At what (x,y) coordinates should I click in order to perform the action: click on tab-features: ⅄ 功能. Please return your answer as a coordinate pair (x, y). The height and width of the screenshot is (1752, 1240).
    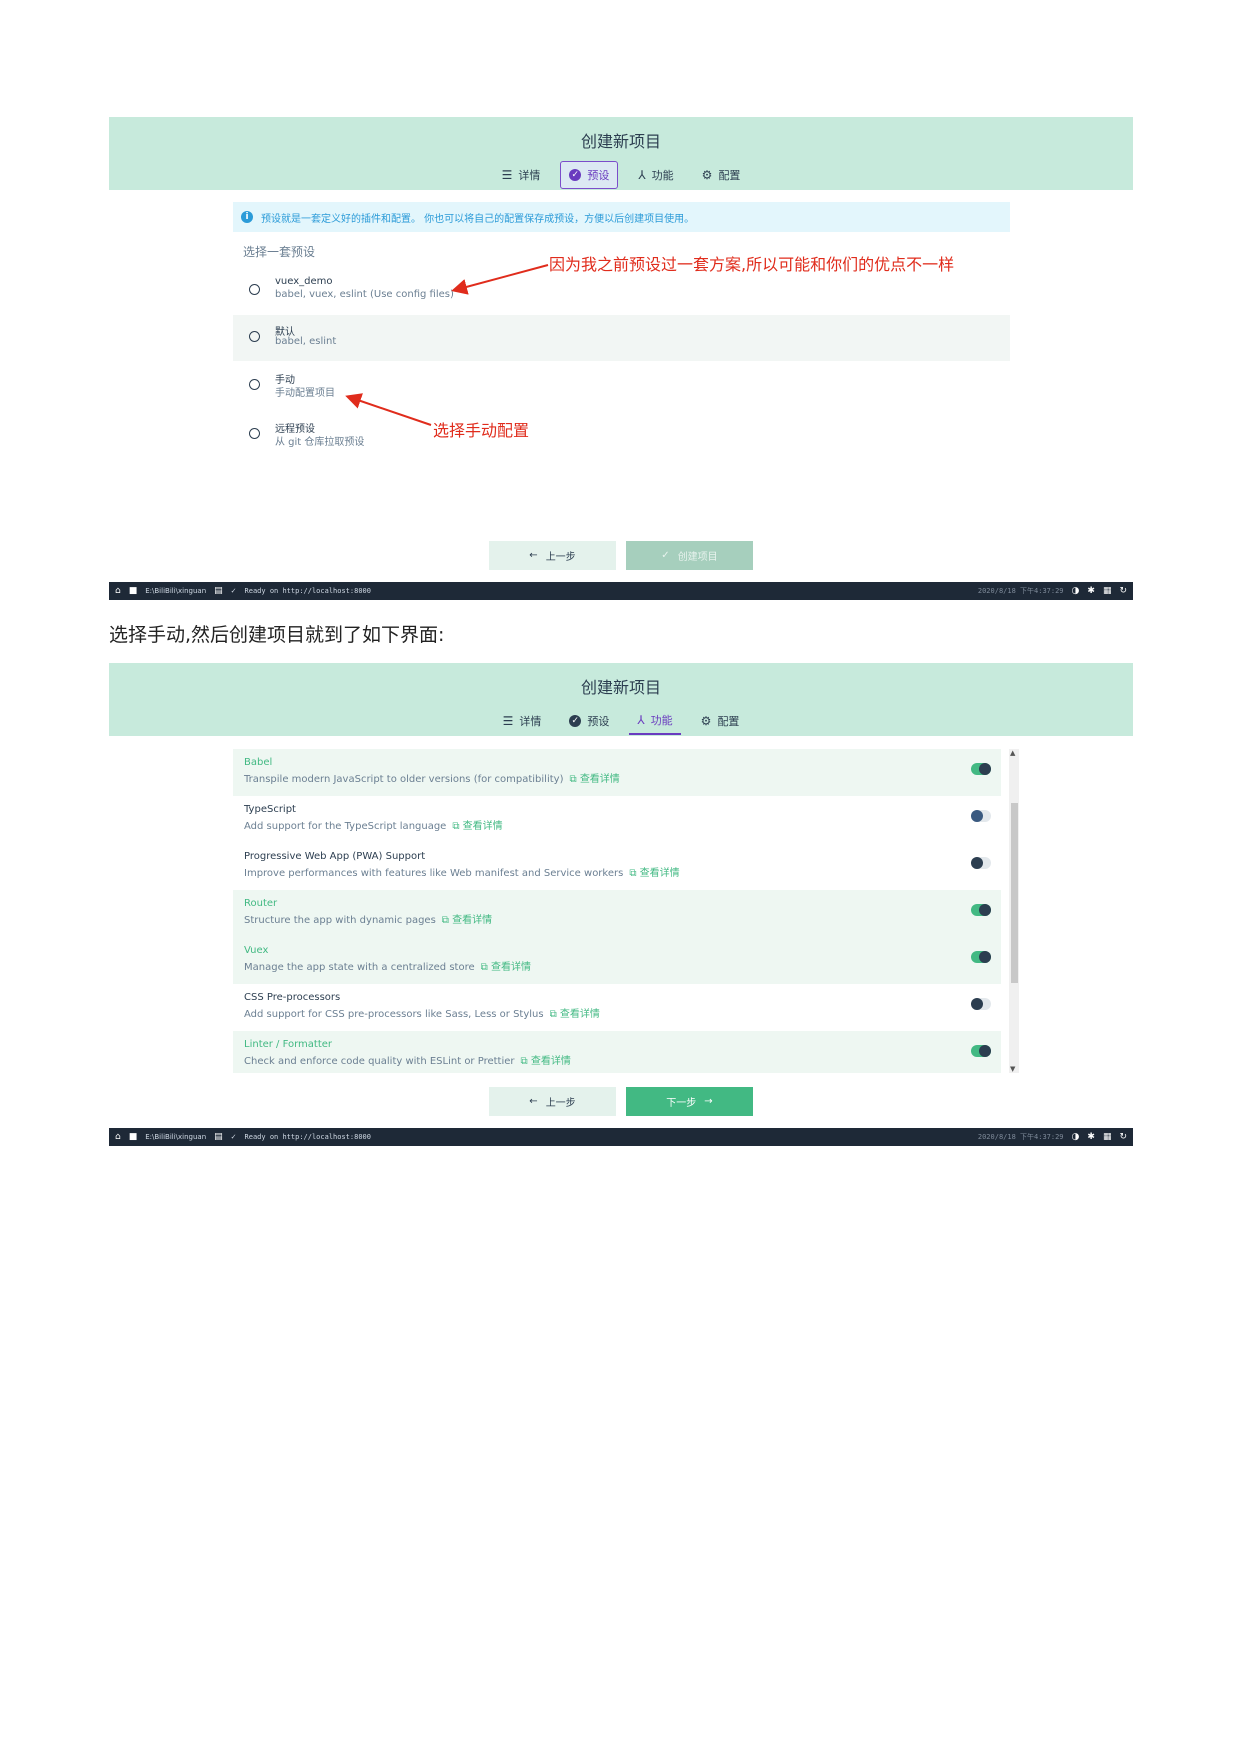
    Looking at the image, I should click on (655, 721).